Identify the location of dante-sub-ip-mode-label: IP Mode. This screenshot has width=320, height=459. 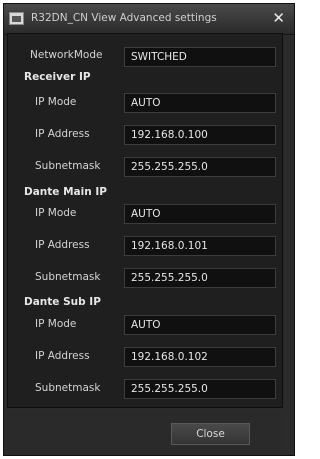
(56, 324).